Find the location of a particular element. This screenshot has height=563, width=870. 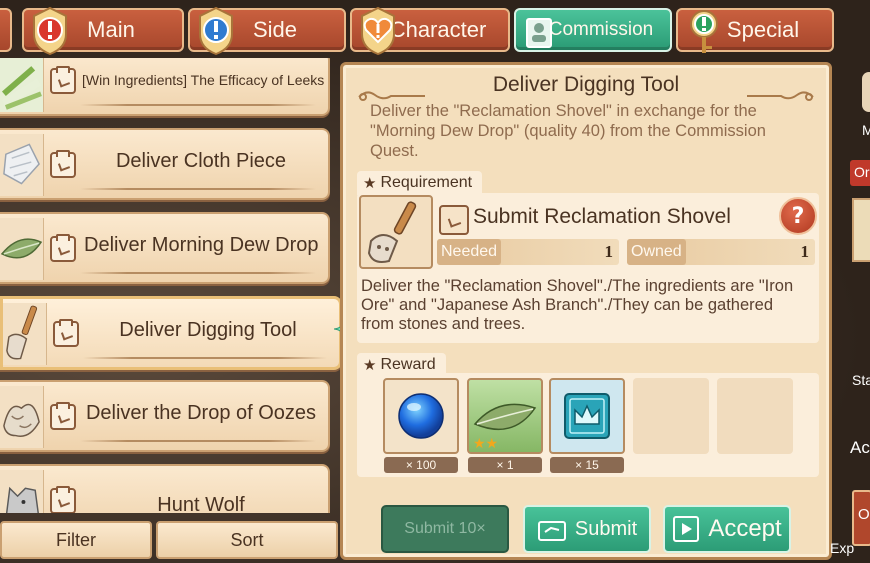

right-side-panel: M Or Sta Ac O Exp is located at coordinates (850, 310).